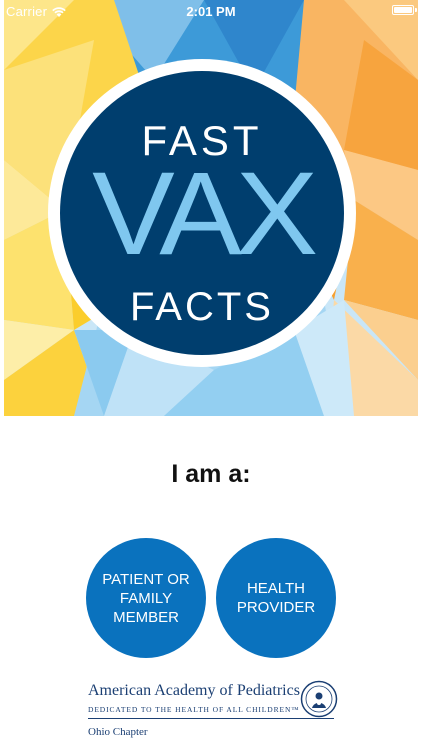  I want to click on role-prompt: I am a:, so click(211, 474).